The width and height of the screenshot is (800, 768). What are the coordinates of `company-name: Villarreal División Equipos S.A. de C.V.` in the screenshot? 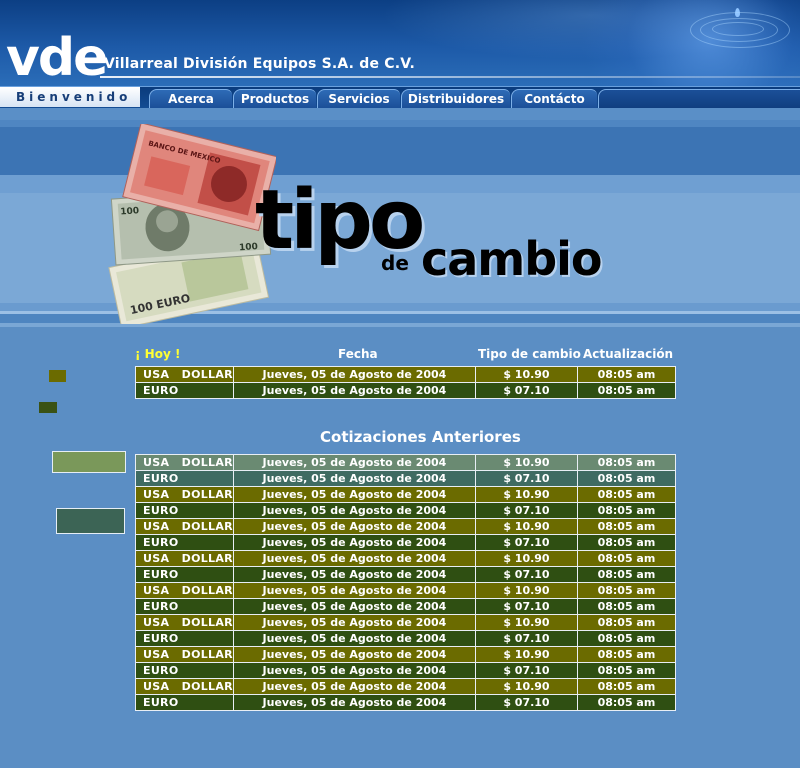 It's located at (260, 64).